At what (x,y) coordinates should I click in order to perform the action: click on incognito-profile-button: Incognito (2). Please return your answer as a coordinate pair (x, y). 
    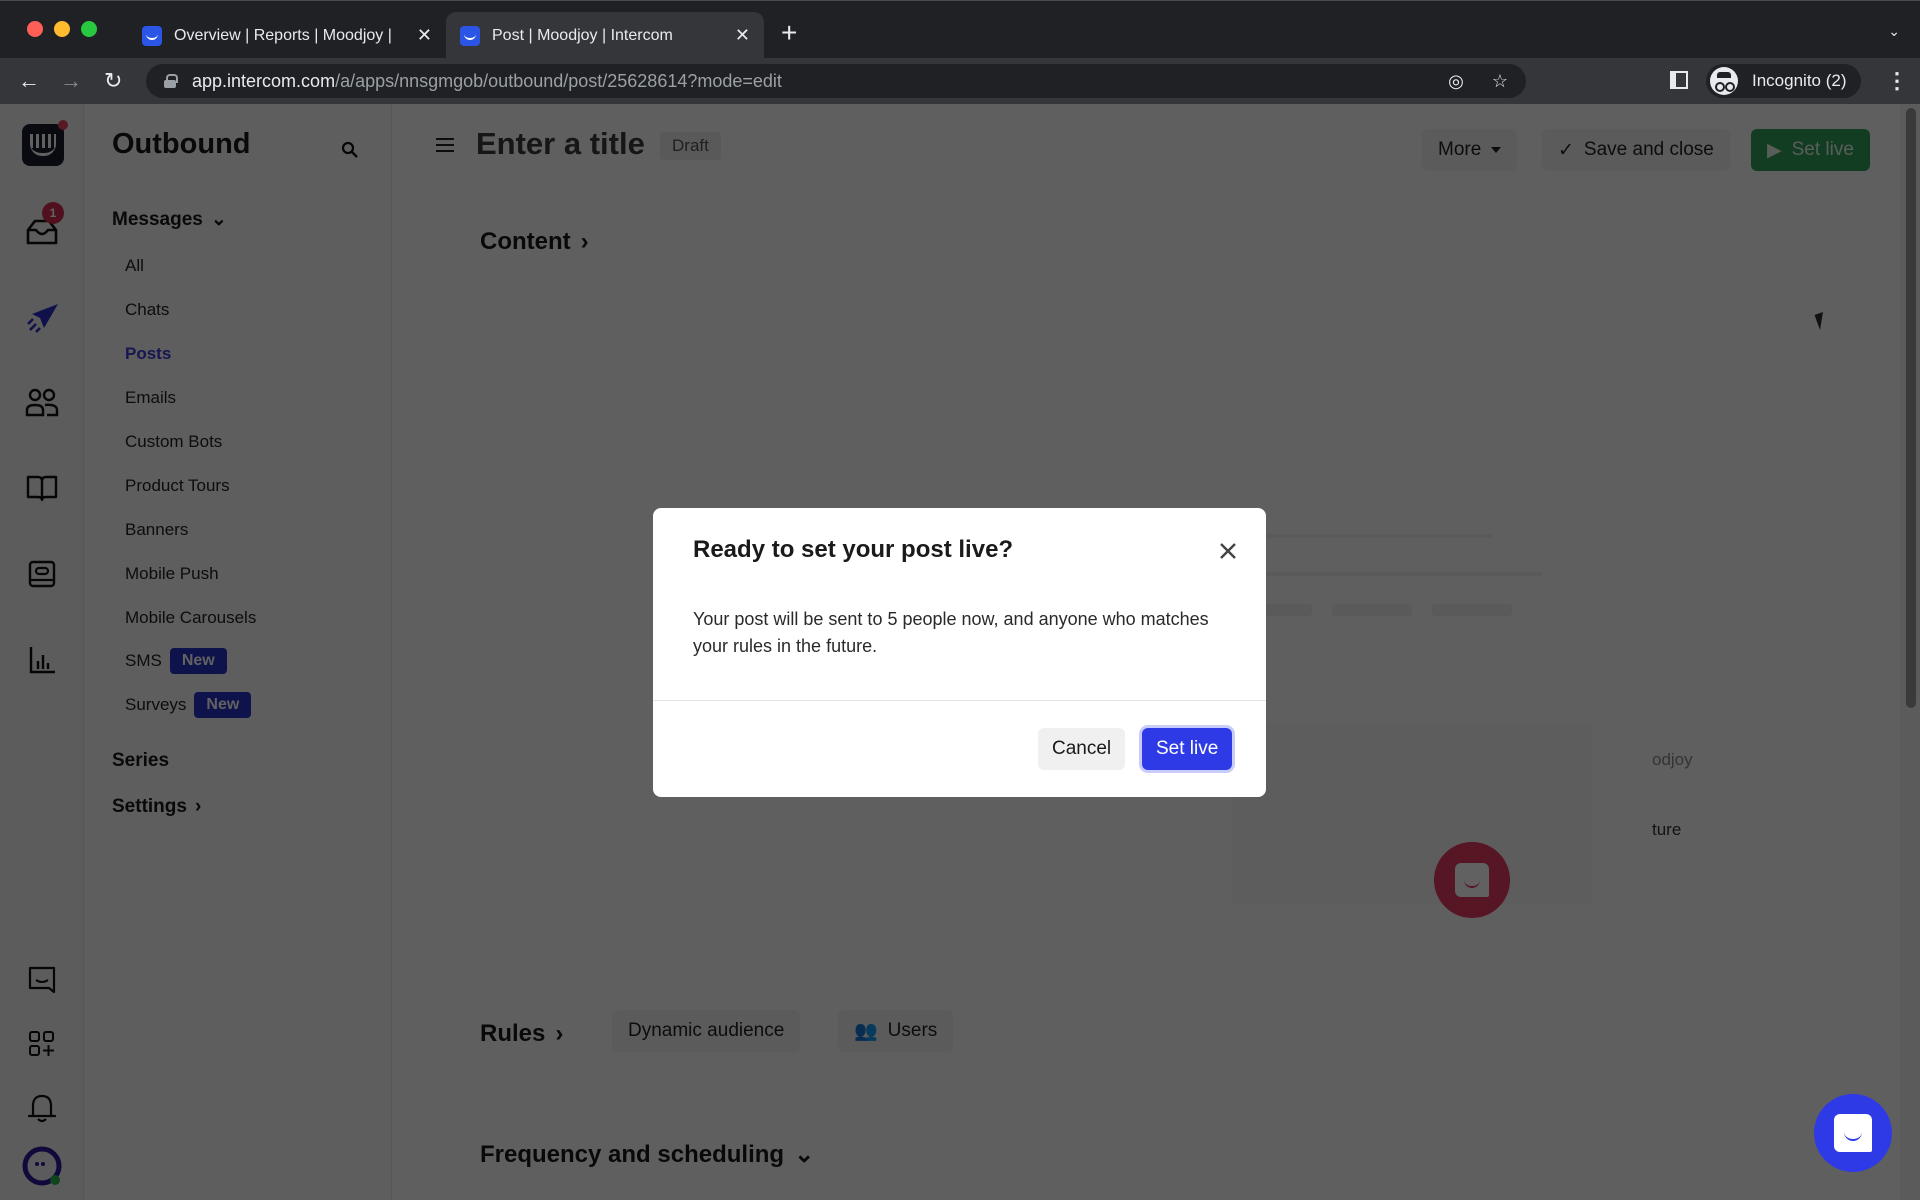
    Looking at the image, I should click on (1783, 81).